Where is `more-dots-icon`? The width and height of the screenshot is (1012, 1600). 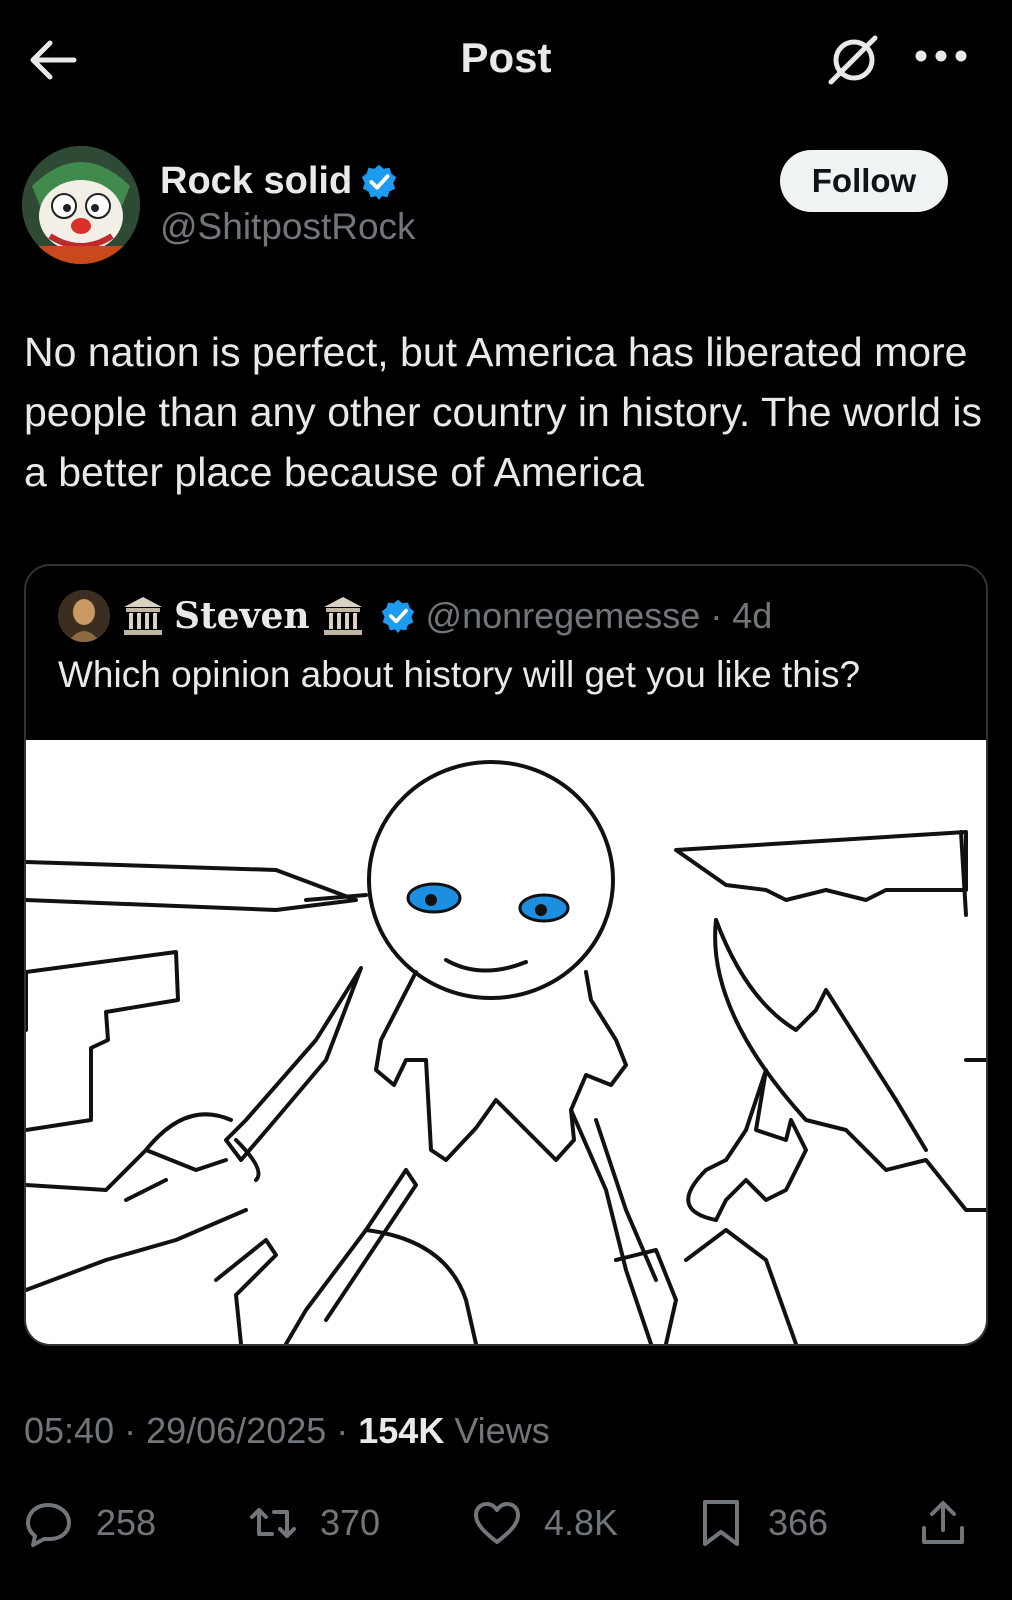 more-dots-icon is located at coordinates (941, 56).